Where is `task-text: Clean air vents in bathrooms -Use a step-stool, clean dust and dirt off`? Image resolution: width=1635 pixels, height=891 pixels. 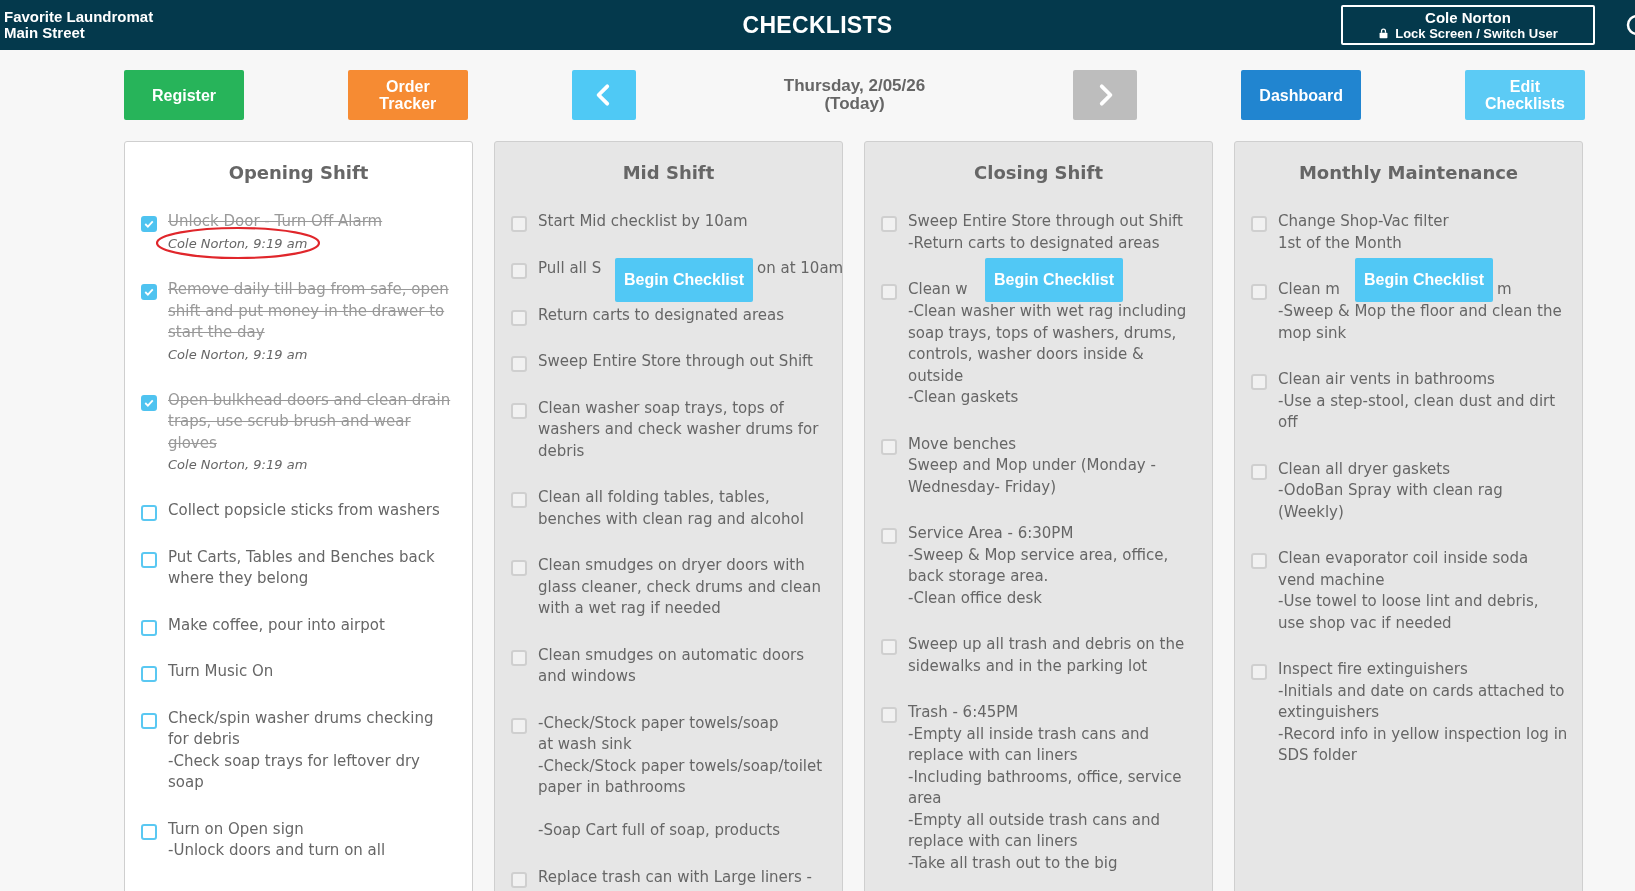 task-text: Clean air vents in bathrooms -Use a step-stool, clean dust and dirt off is located at coordinates (1417, 401).